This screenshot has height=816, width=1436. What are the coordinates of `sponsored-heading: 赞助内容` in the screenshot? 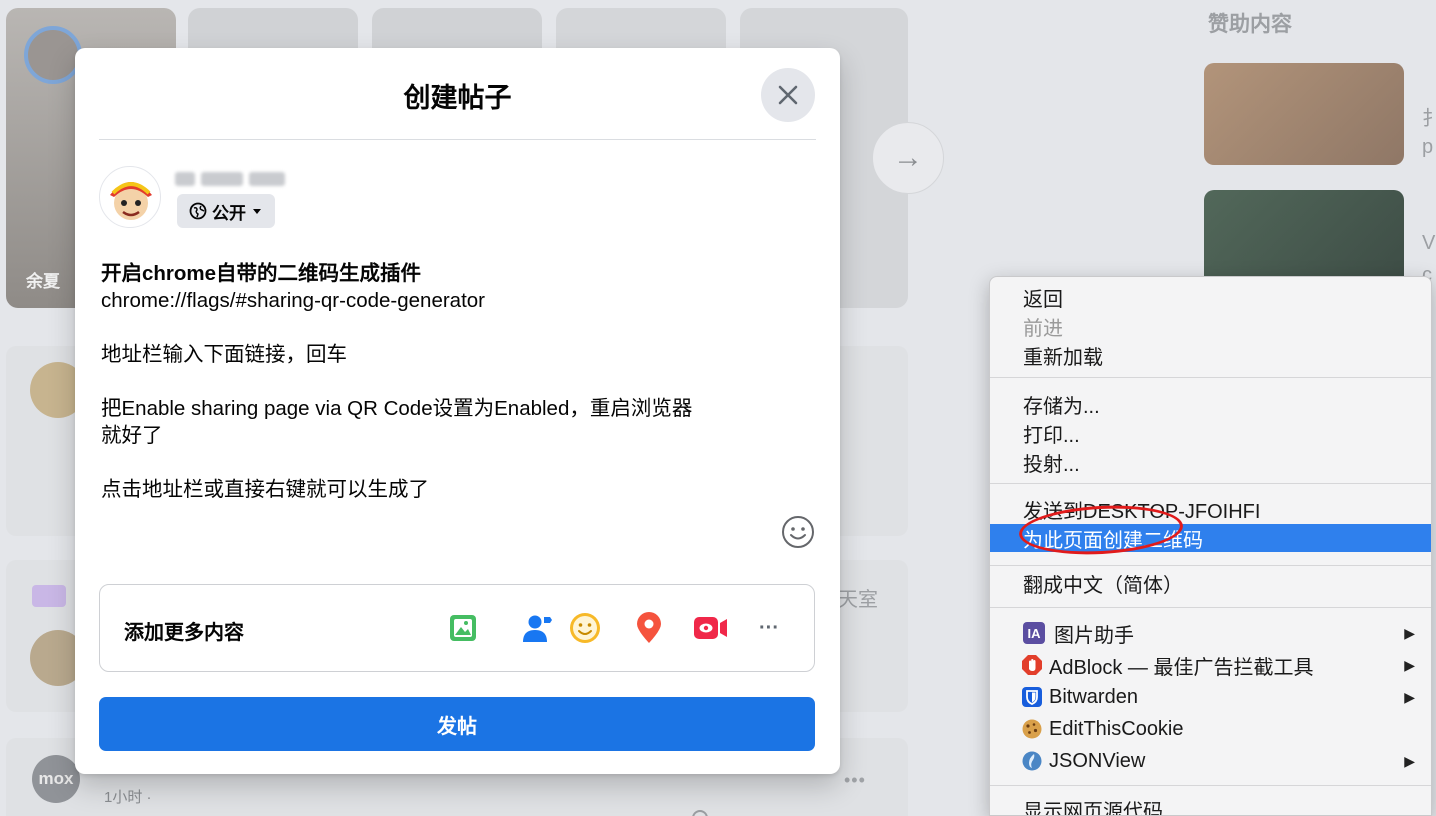 It's located at (1250, 24).